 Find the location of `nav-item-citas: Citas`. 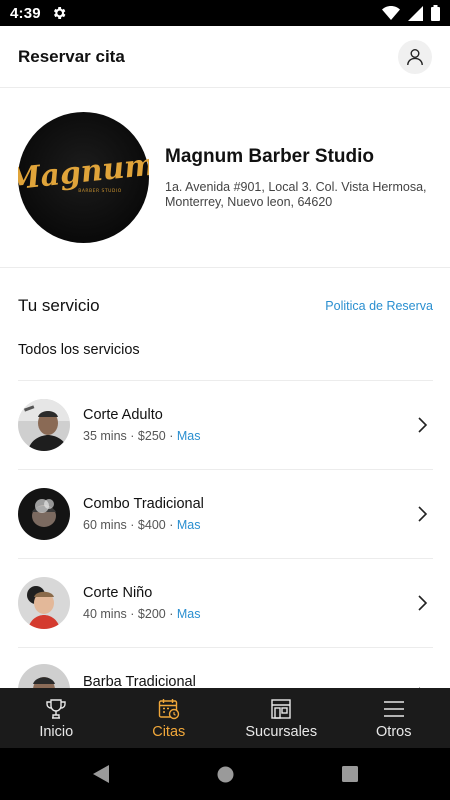

nav-item-citas: Citas is located at coordinates (169, 718).